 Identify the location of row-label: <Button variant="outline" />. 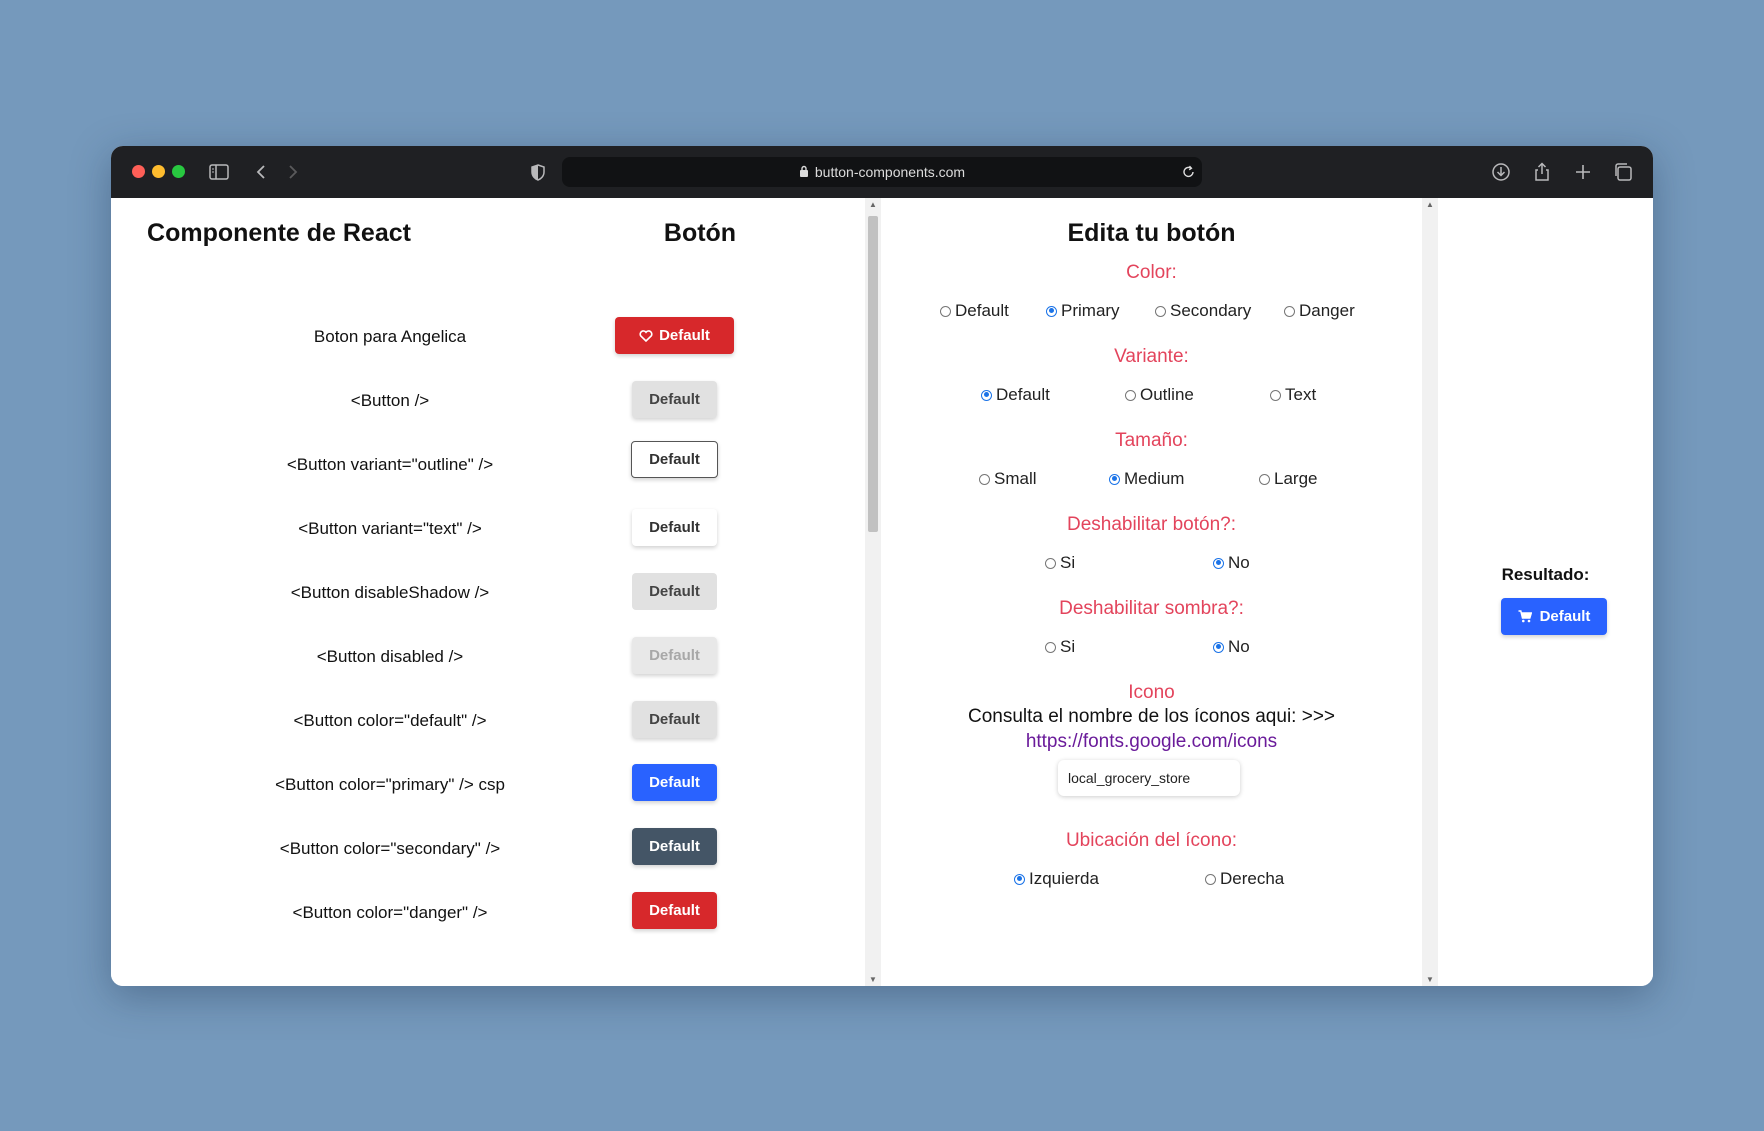
(390, 464).